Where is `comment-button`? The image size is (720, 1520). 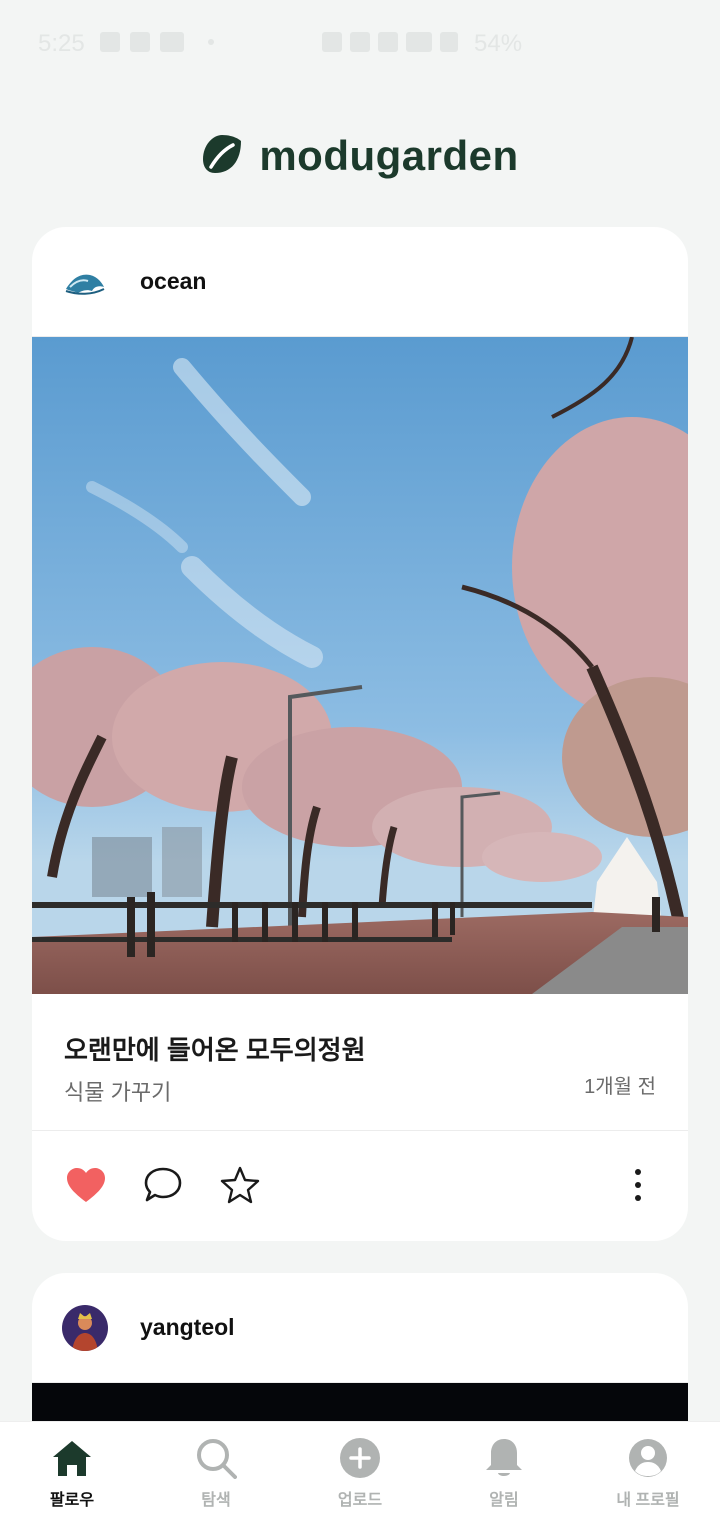 comment-button is located at coordinates (163, 1185).